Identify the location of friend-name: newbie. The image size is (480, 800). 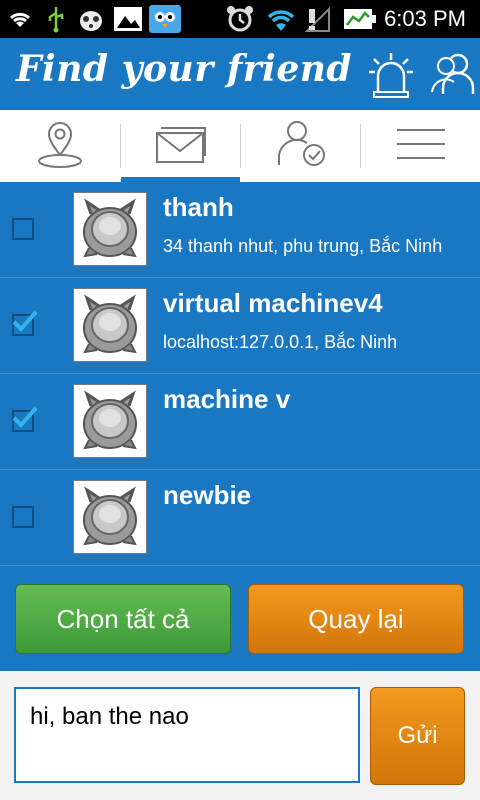
(207, 495).